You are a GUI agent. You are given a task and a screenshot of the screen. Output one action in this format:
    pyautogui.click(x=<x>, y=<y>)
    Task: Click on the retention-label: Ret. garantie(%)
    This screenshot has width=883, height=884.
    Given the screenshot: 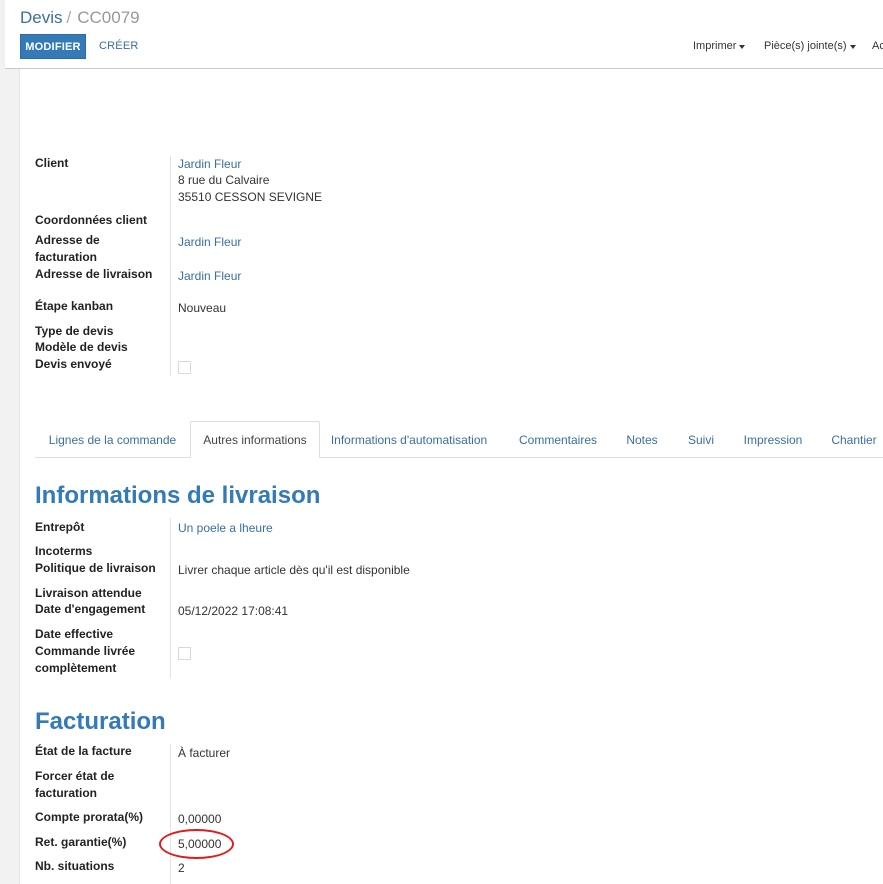 What is the action you would take?
    pyautogui.click(x=81, y=842)
    